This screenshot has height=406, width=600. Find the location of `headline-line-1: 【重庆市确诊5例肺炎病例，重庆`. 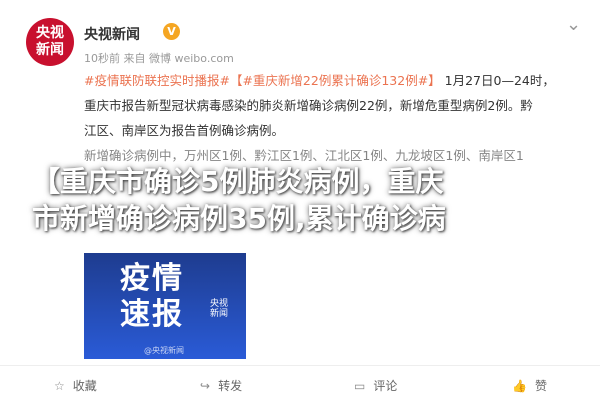

headline-line-1: 【重庆市确诊5例肺炎病例，重庆 is located at coordinates (238, 181).